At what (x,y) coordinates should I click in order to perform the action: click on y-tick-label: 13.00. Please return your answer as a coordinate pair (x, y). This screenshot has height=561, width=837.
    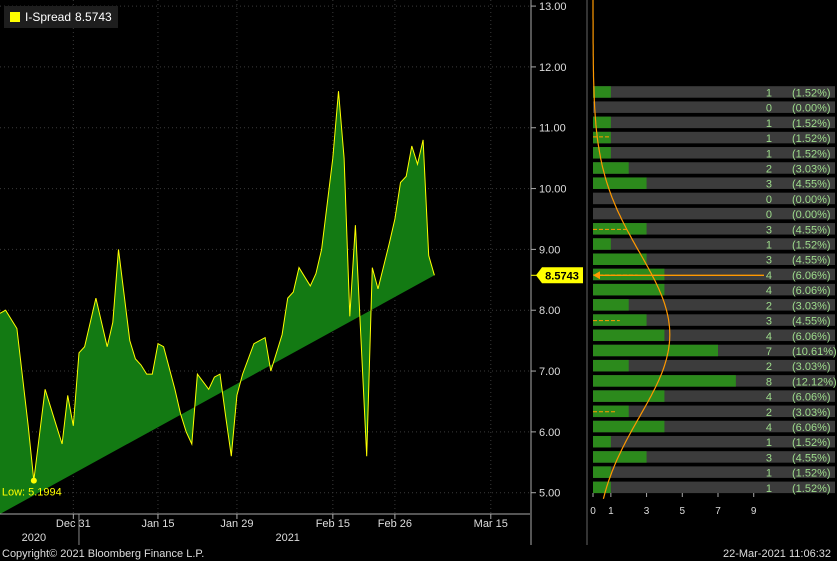
    Looking at the image, I should click on (553, 7).